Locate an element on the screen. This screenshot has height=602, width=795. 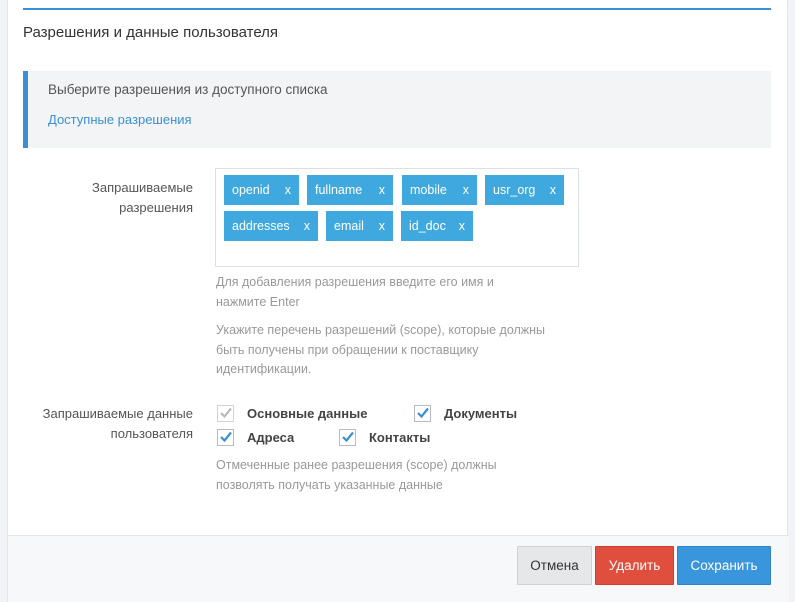
form-footer: Отмена Удалить Сохранить is located at coordinates (398, 568).